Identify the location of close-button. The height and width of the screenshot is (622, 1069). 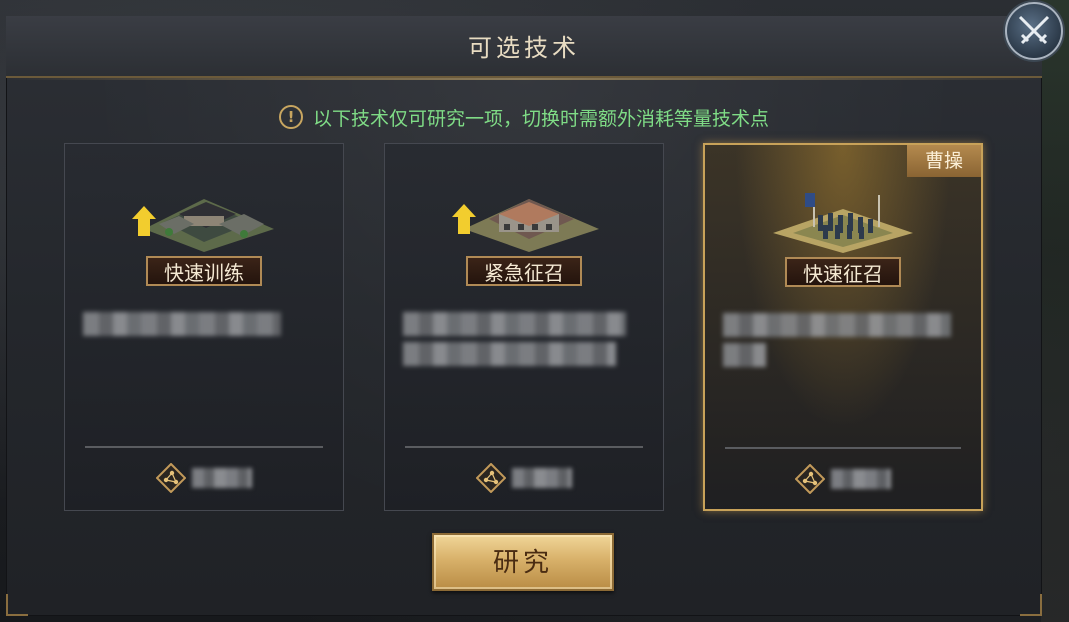
(1034, 31).